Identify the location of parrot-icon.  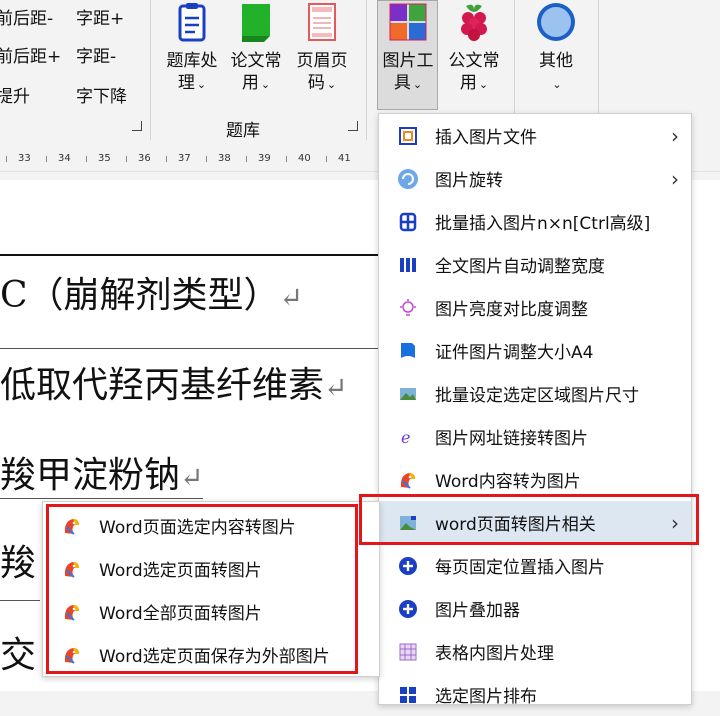
(408, 480).